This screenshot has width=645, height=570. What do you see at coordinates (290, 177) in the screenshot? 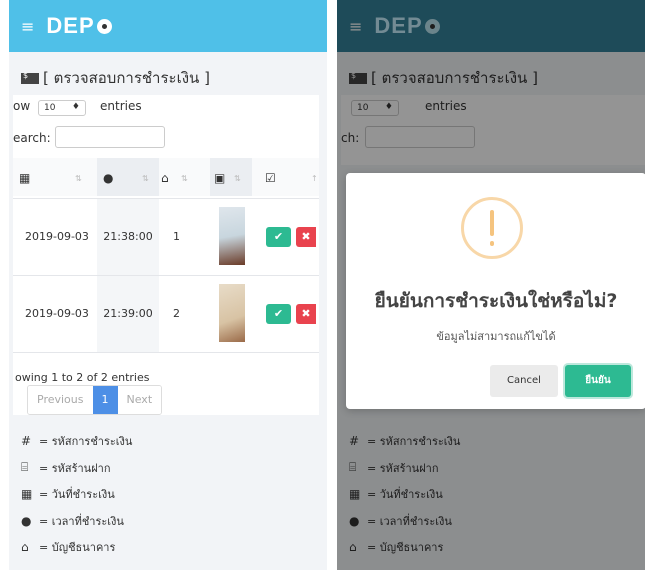
I see `th-action: ☑ ↑` at bounding box center [290, 177].